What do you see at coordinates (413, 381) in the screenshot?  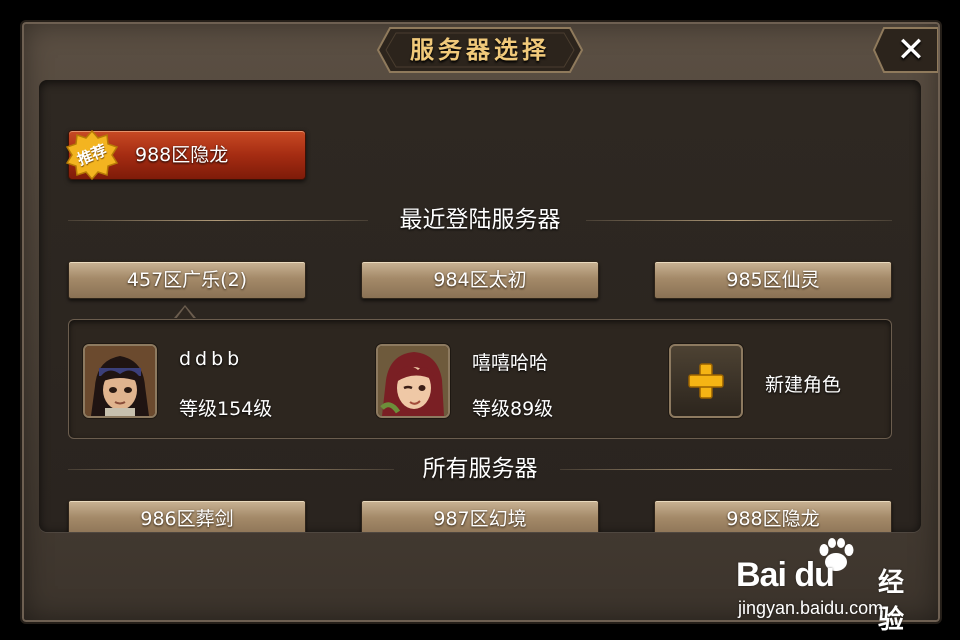 I see `female-elf-avatar-icon` at bounding box center [413, 381].